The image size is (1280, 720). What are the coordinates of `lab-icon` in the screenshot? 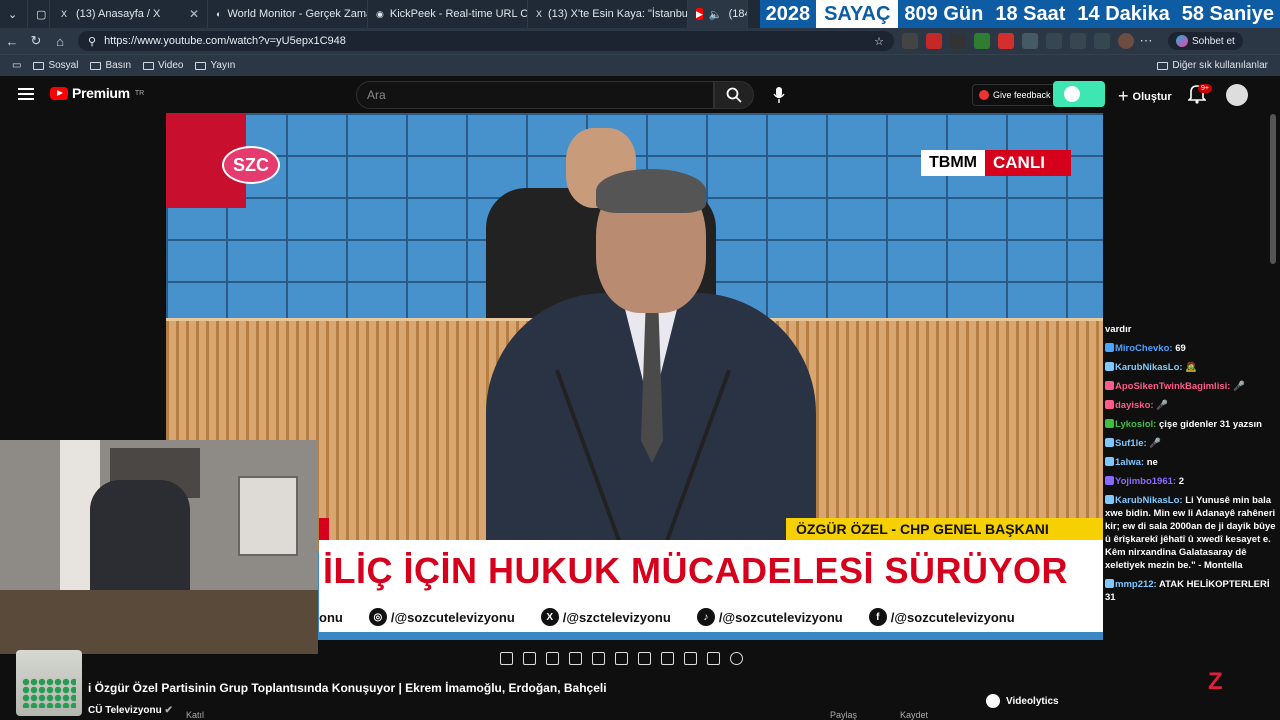 It's located at (713, 658).